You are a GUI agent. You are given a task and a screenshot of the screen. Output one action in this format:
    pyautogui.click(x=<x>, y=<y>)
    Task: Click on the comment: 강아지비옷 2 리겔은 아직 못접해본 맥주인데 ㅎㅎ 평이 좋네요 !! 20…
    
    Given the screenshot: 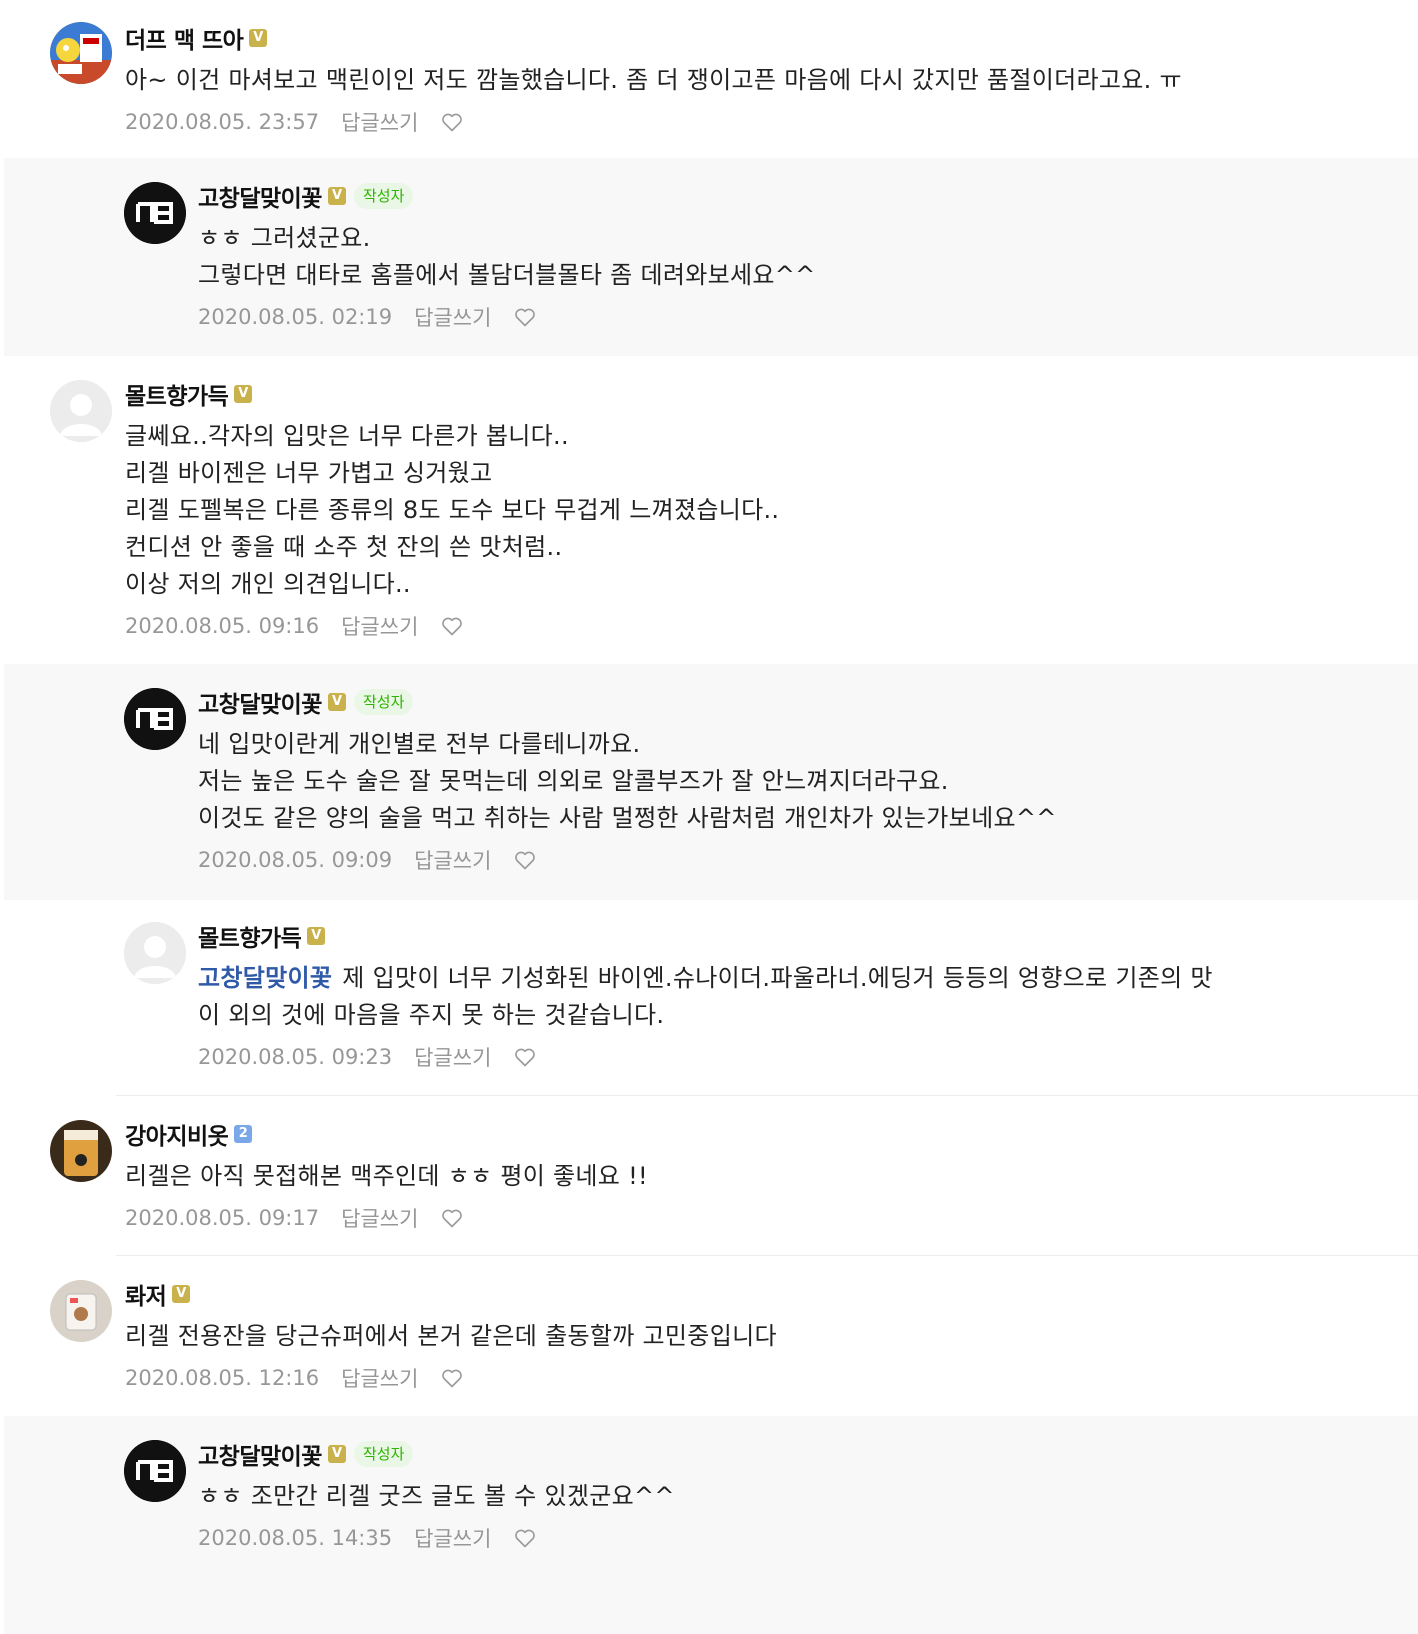 What is the action you would take?
    pyautogui.click(x=709, y=1176)
    